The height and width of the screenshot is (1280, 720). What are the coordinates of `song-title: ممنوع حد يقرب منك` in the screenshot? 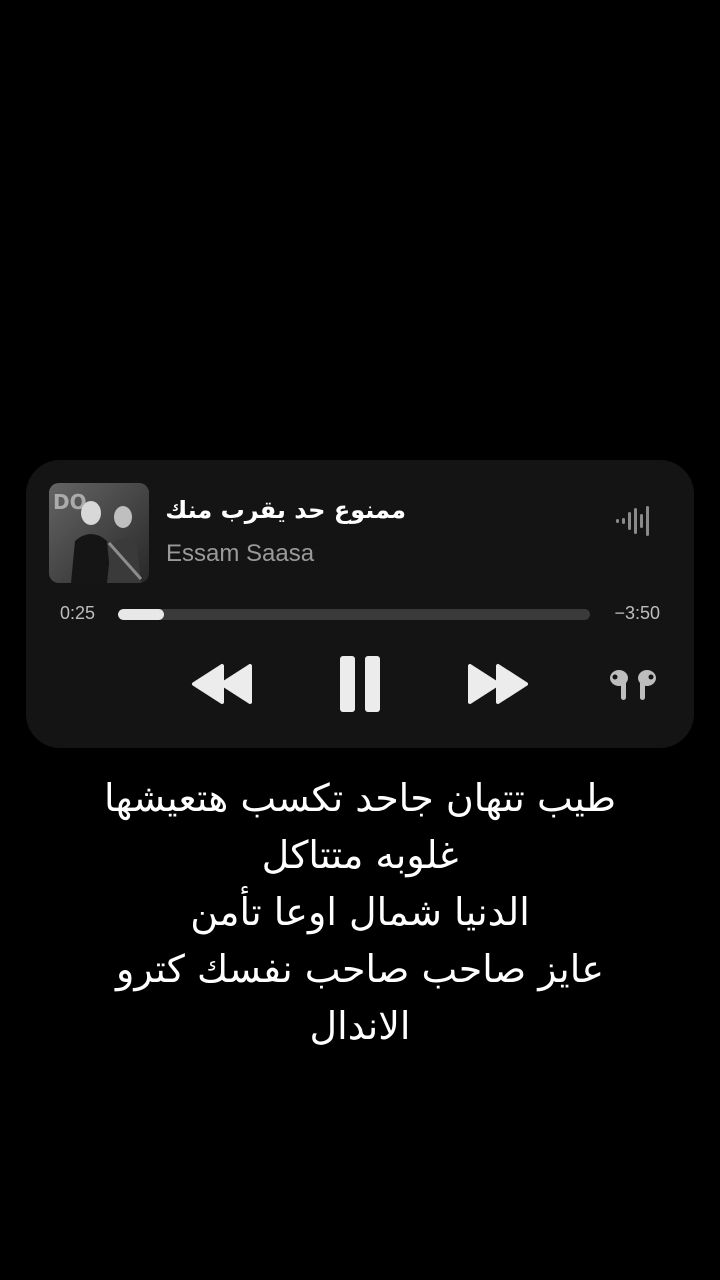 It's located at (285, 510).